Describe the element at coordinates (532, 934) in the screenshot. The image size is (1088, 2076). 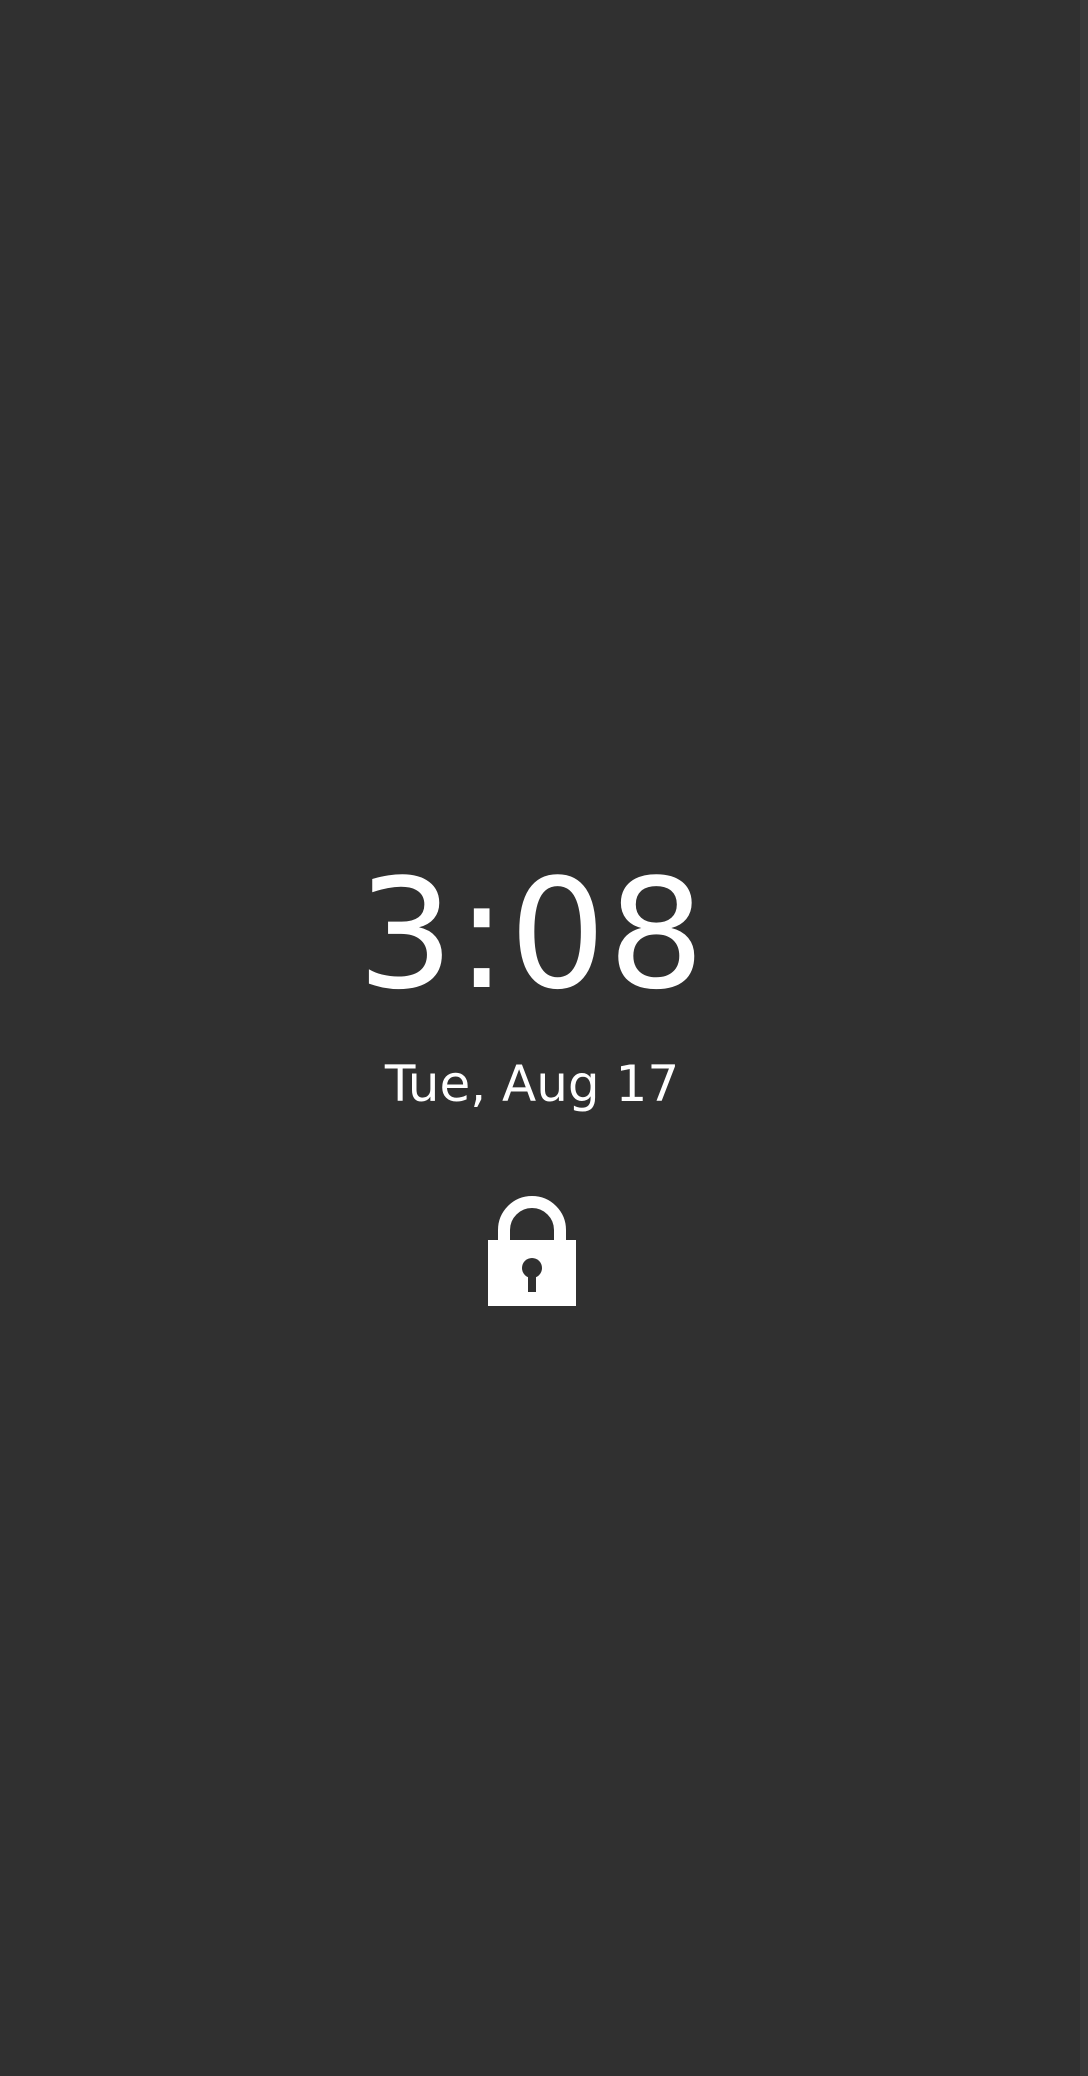
I see `clock-time: 3:08` at that location.